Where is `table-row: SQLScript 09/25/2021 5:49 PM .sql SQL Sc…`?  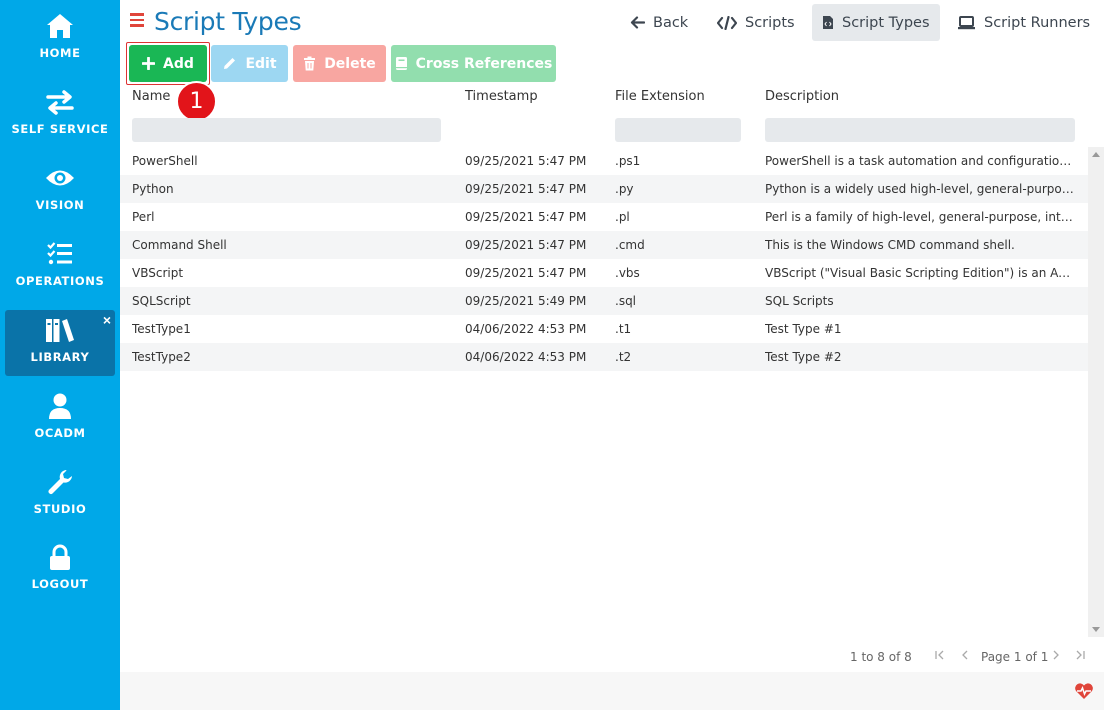 table-row: SQLScript 09/25/2021 5:49 PM .sql SQL Sc… is located at coordinates (604, 301).